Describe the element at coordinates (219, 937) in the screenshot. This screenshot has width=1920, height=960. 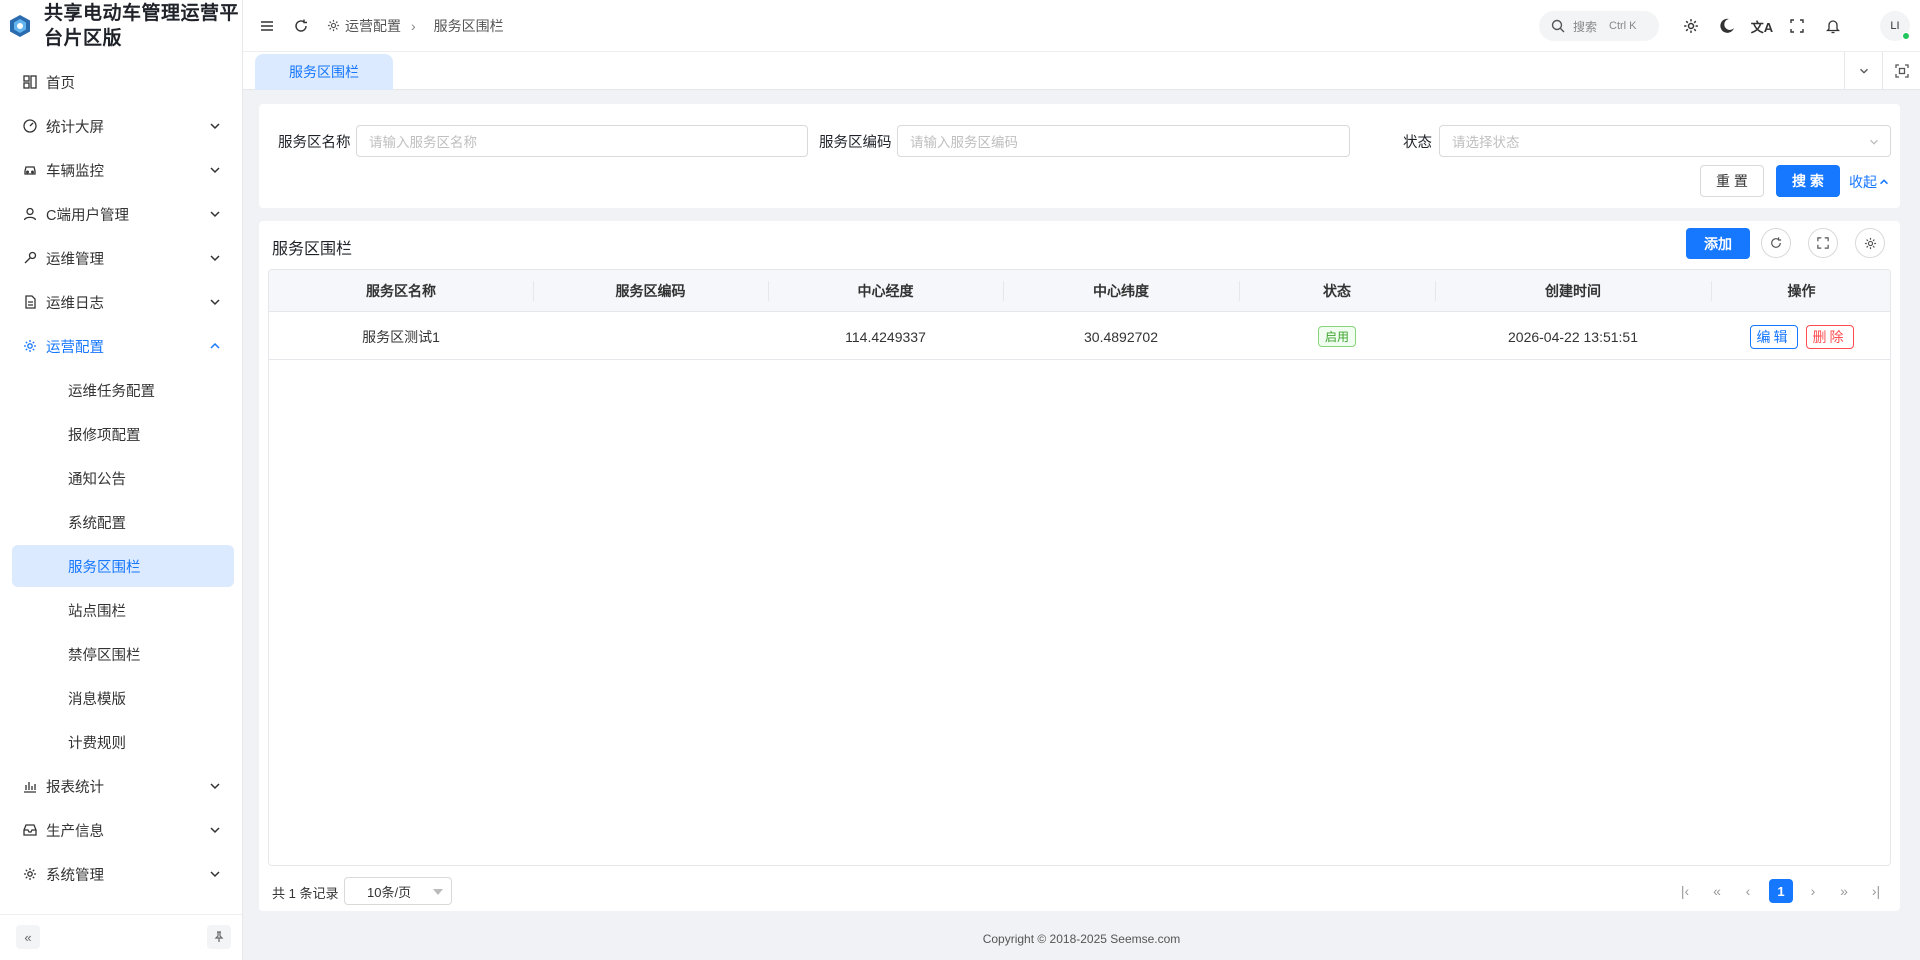
I see `pin-sidebar-button` at that location.